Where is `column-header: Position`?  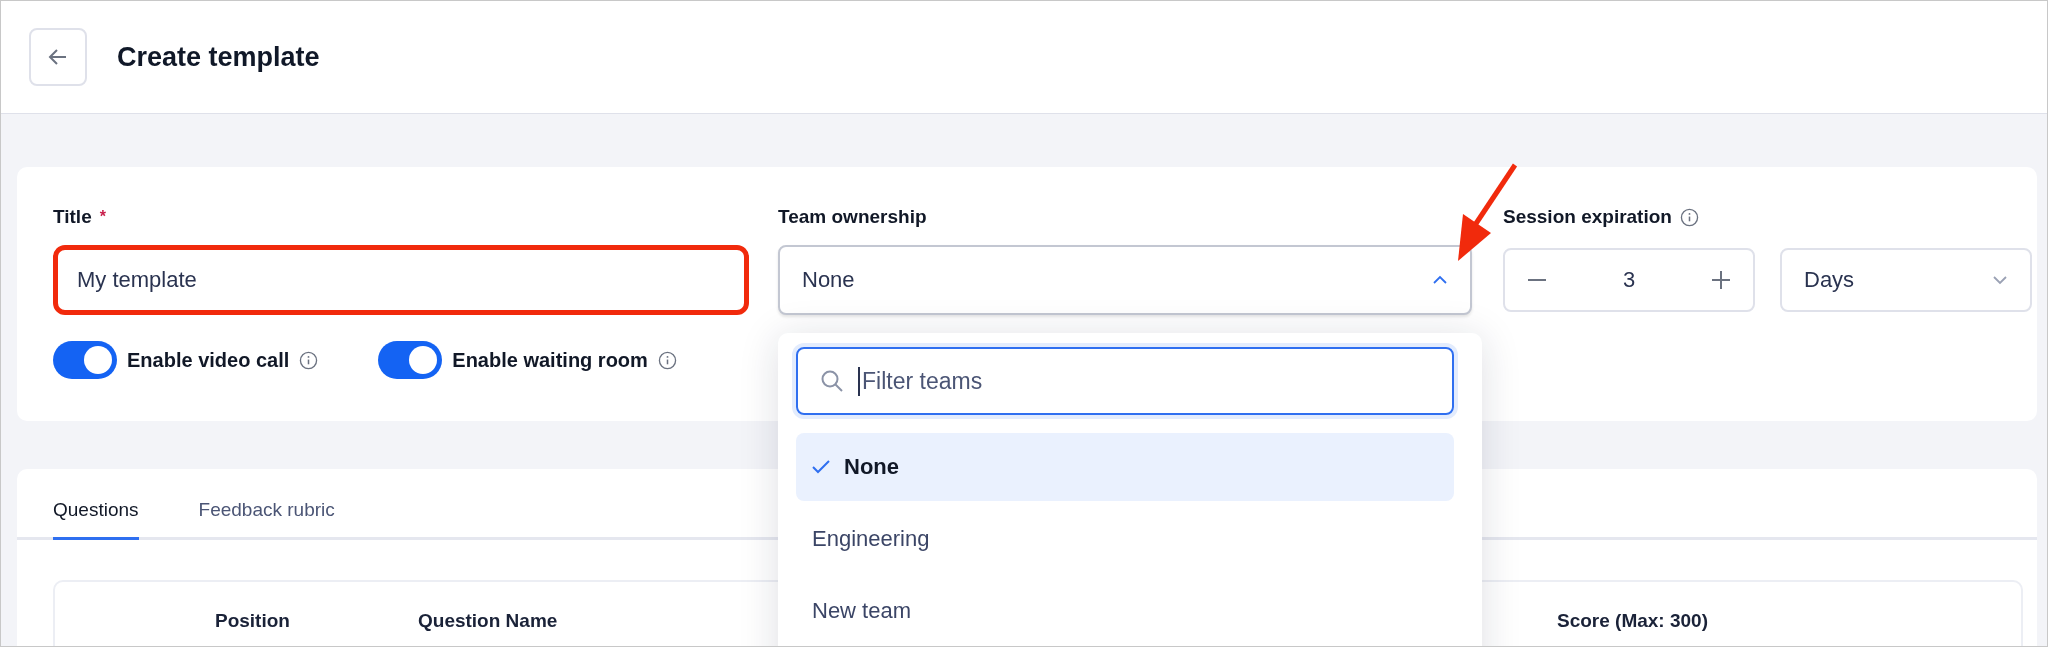 column-header: Position is located at coordinates (252, 621).